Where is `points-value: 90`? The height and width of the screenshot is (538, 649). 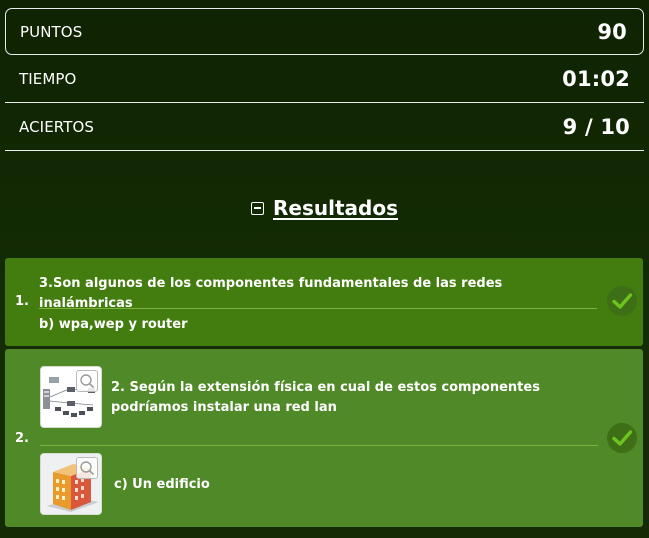
points-value: 90 is located at coordinates (612, 31).